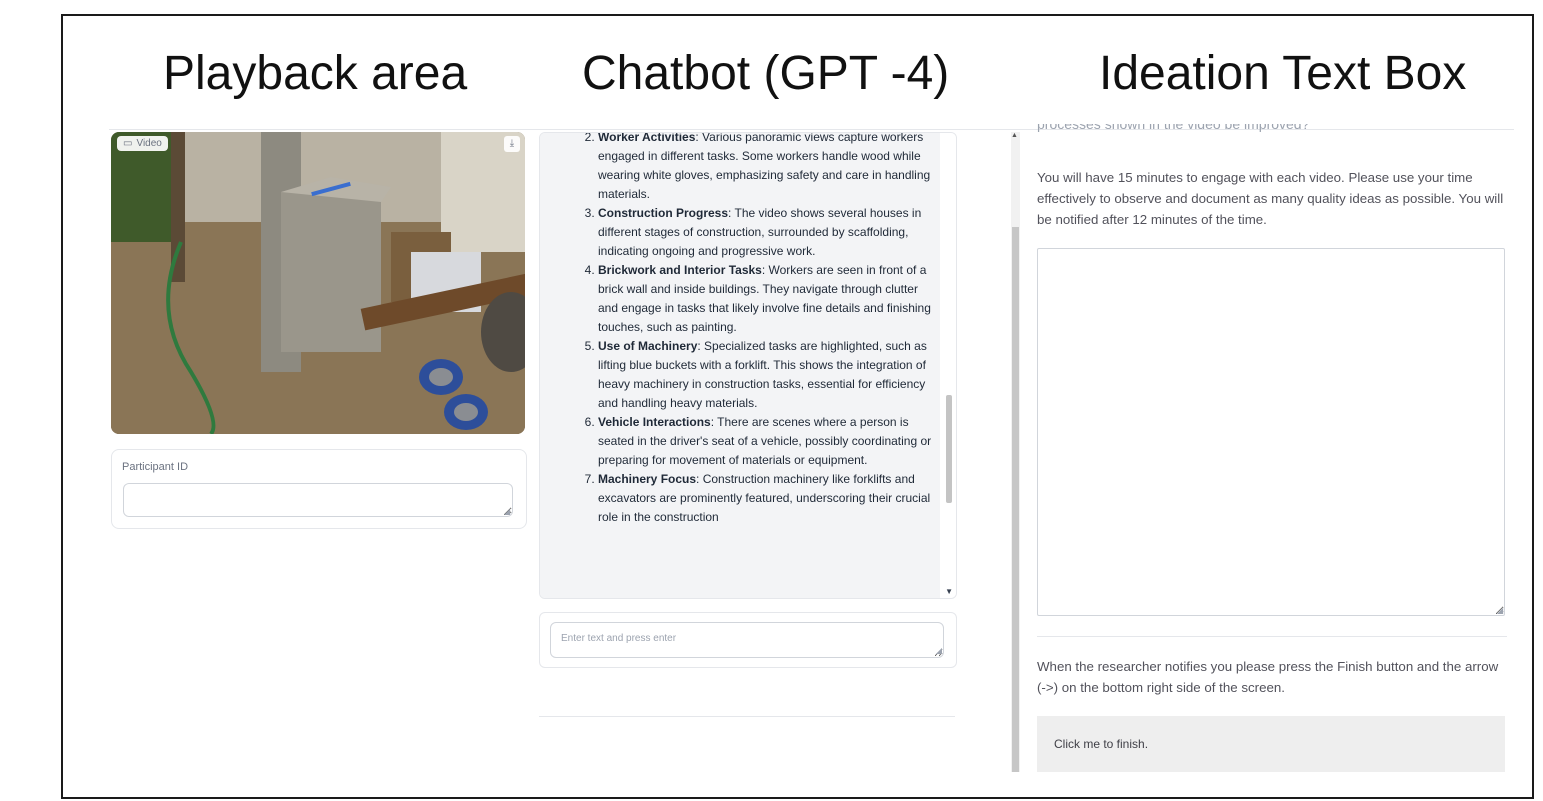 This screenshot has height=801, width=1543. What do you see at coordinates (647, 138) in the screenshot?
I see `chat-list-item-title: Worker Activities` at bounding box center [647, 138].